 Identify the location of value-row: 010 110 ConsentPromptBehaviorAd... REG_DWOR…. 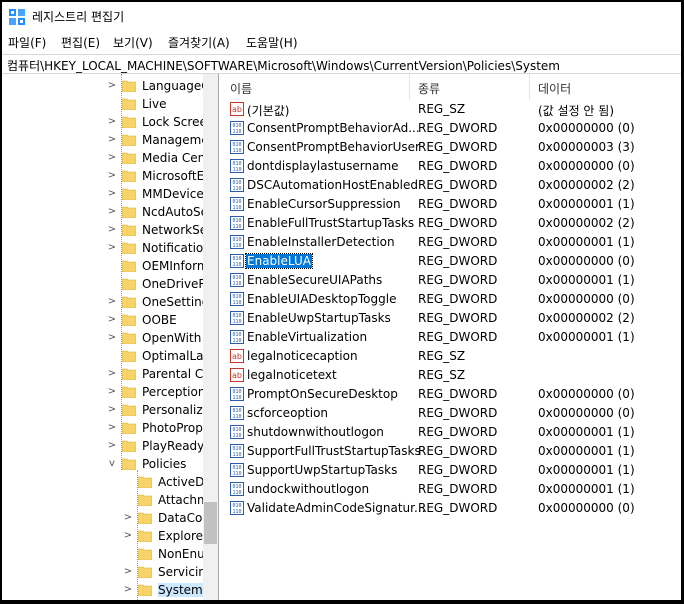
(451, 128).